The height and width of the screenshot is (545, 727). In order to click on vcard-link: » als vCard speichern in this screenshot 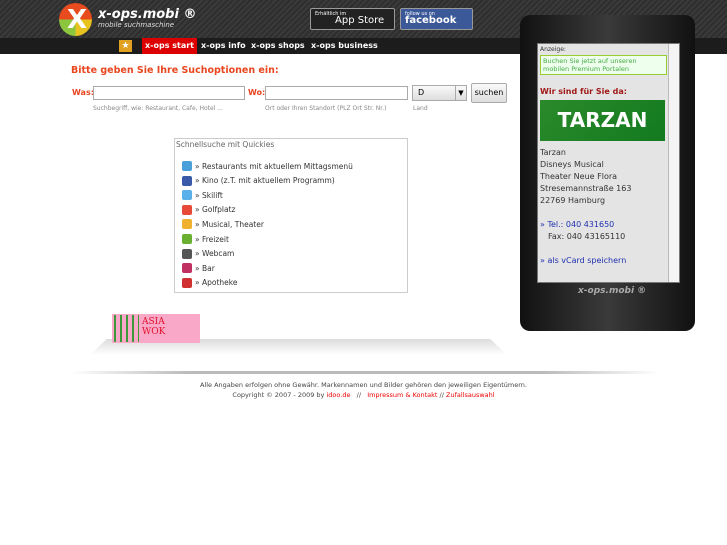, I will do `click(609, 261)`.